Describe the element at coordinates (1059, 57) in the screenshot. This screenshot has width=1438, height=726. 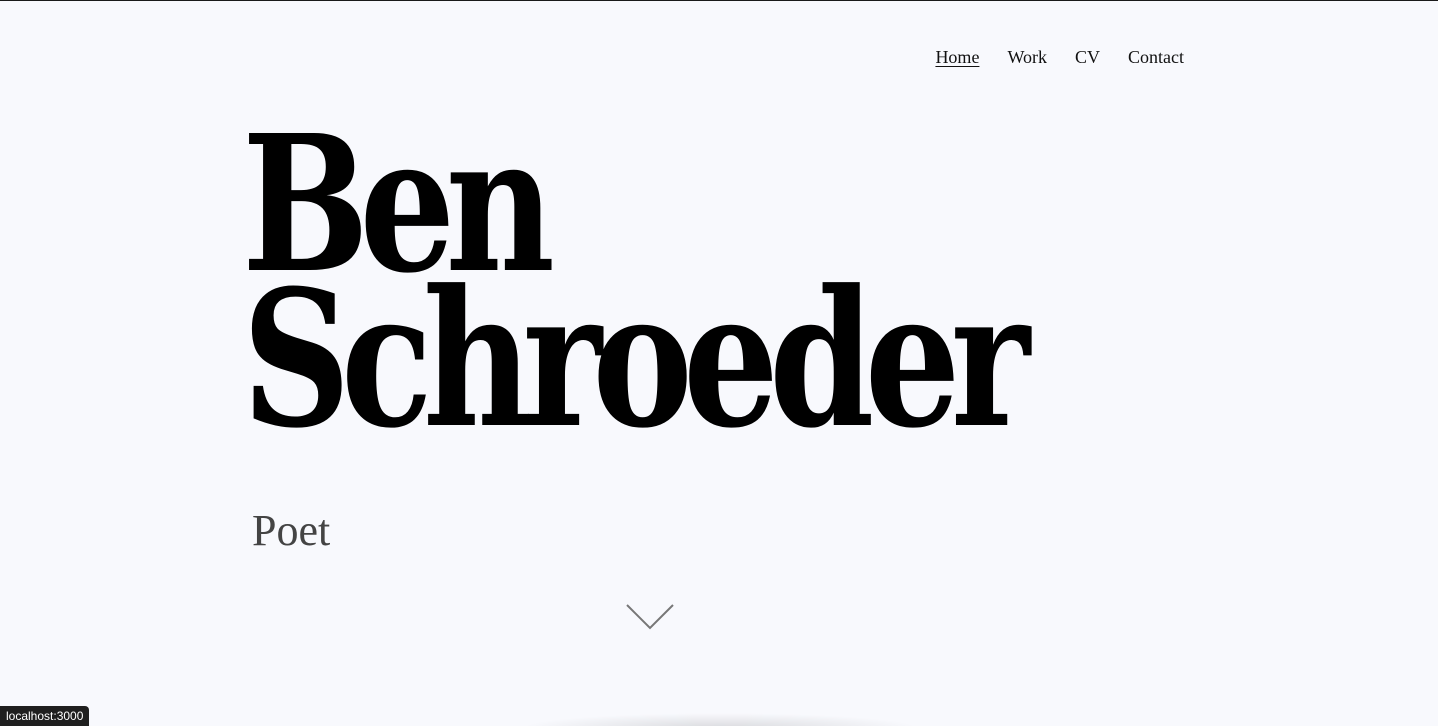
I see `main-nav: Home Work CV Contact` at that location.